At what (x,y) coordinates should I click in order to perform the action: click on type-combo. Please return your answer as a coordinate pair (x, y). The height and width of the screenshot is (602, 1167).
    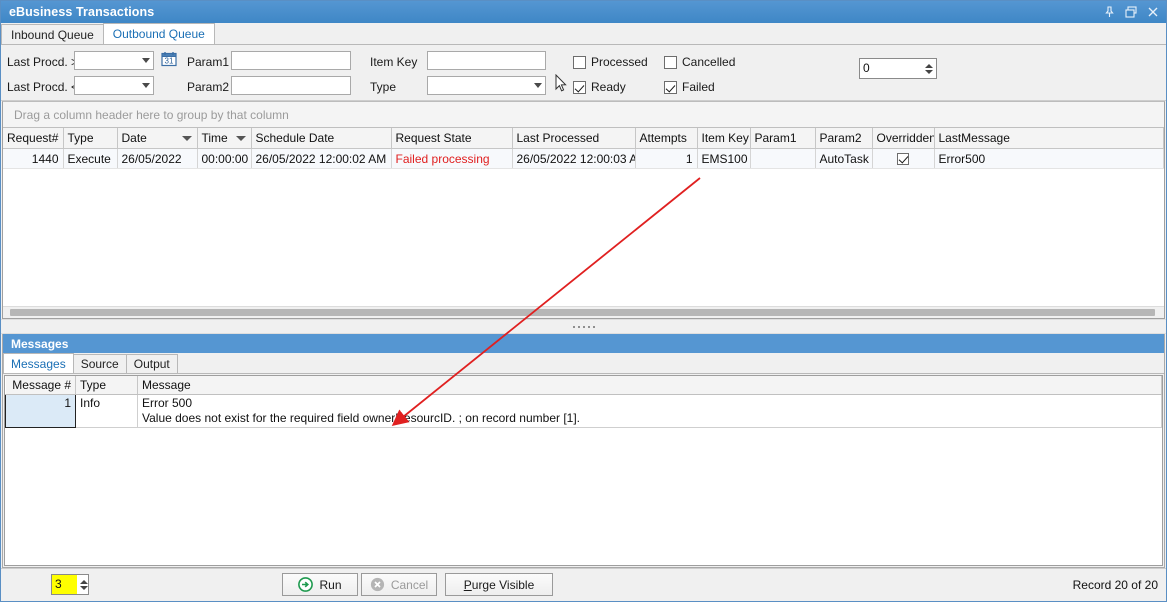
    Looking at the image, I should click on (486, 85).